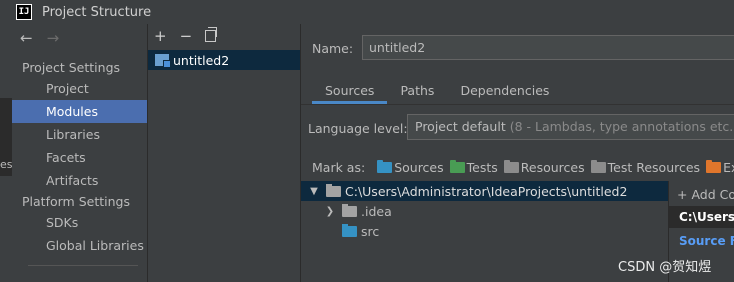 This screenshot has height=282, width=734. What do you see at coordinates (79, 157) in the screenshot?
I see `sidebar-item-facets: Facets` at bounding box center [79, 157].